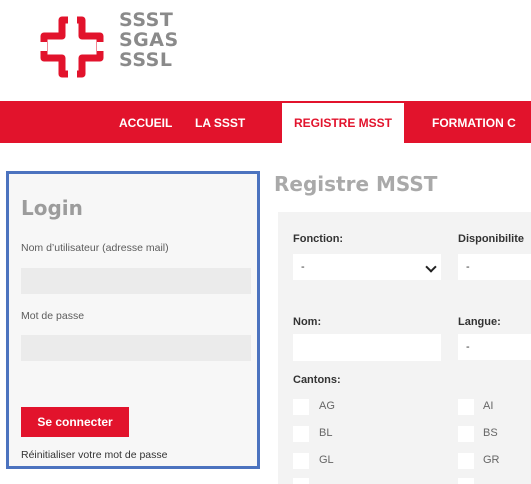  What do you see at coordinates (94, 455) in the screenshot?
I see `reset-password-link: Réinitialiser votre mot de passe` at bounding box center [94, 455].